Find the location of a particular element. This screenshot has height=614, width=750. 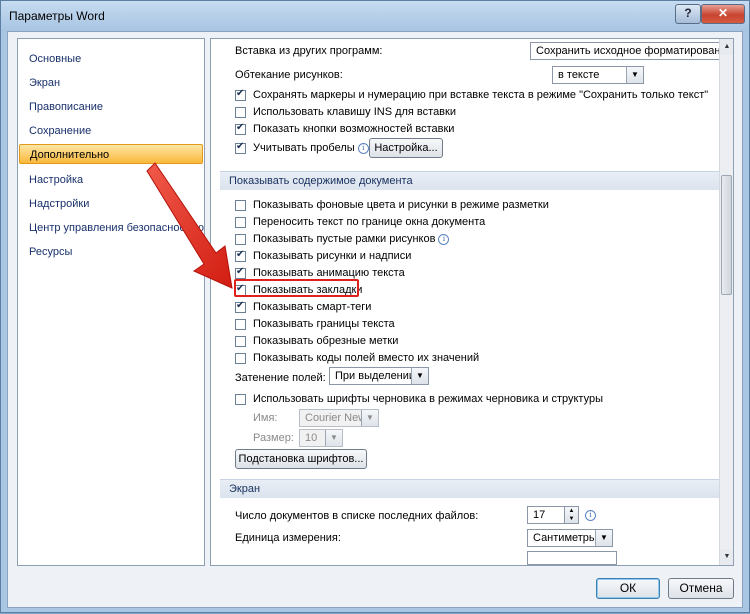

annotation-arrow-icon is located at coordinates (189, 225).